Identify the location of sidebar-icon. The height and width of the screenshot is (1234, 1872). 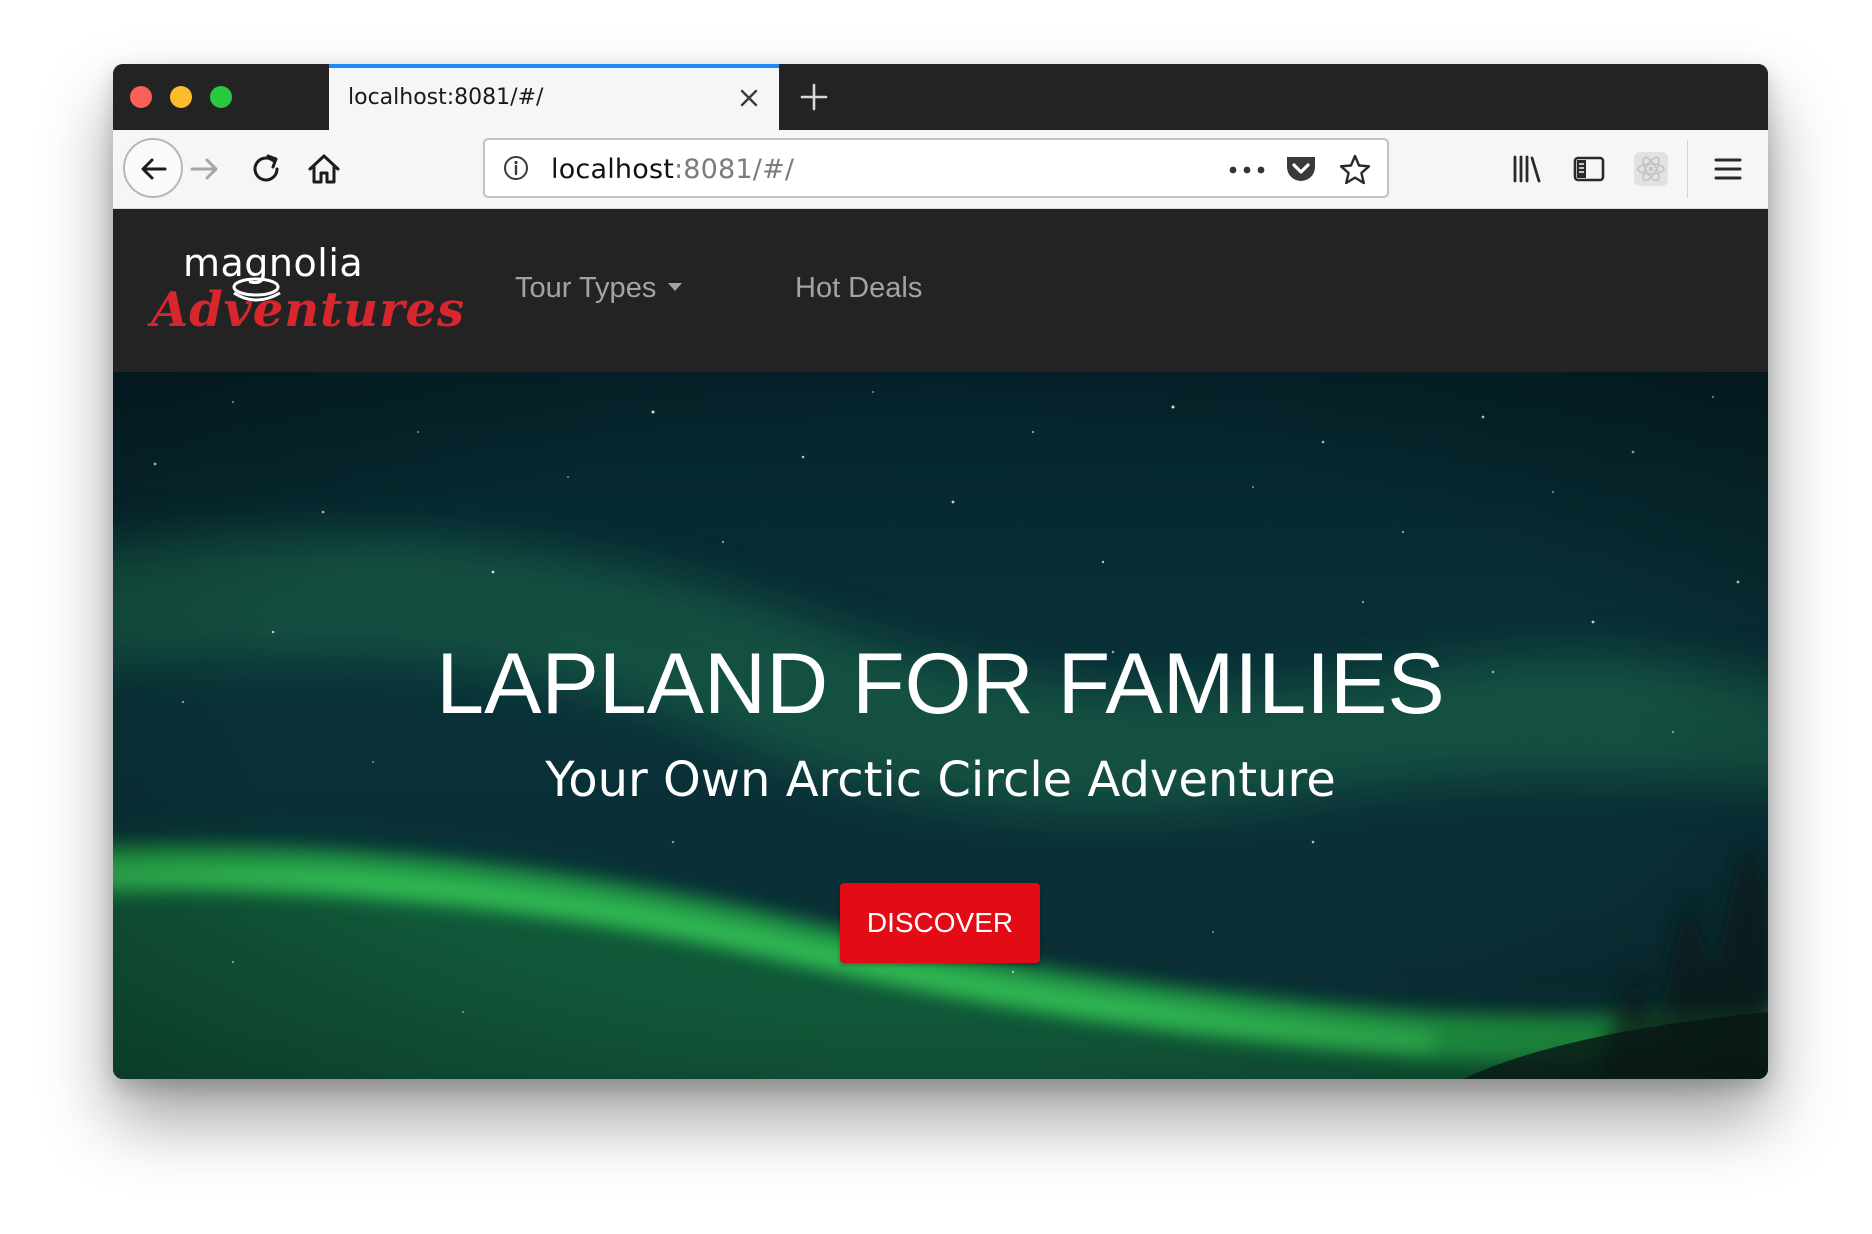
(1589, 169).